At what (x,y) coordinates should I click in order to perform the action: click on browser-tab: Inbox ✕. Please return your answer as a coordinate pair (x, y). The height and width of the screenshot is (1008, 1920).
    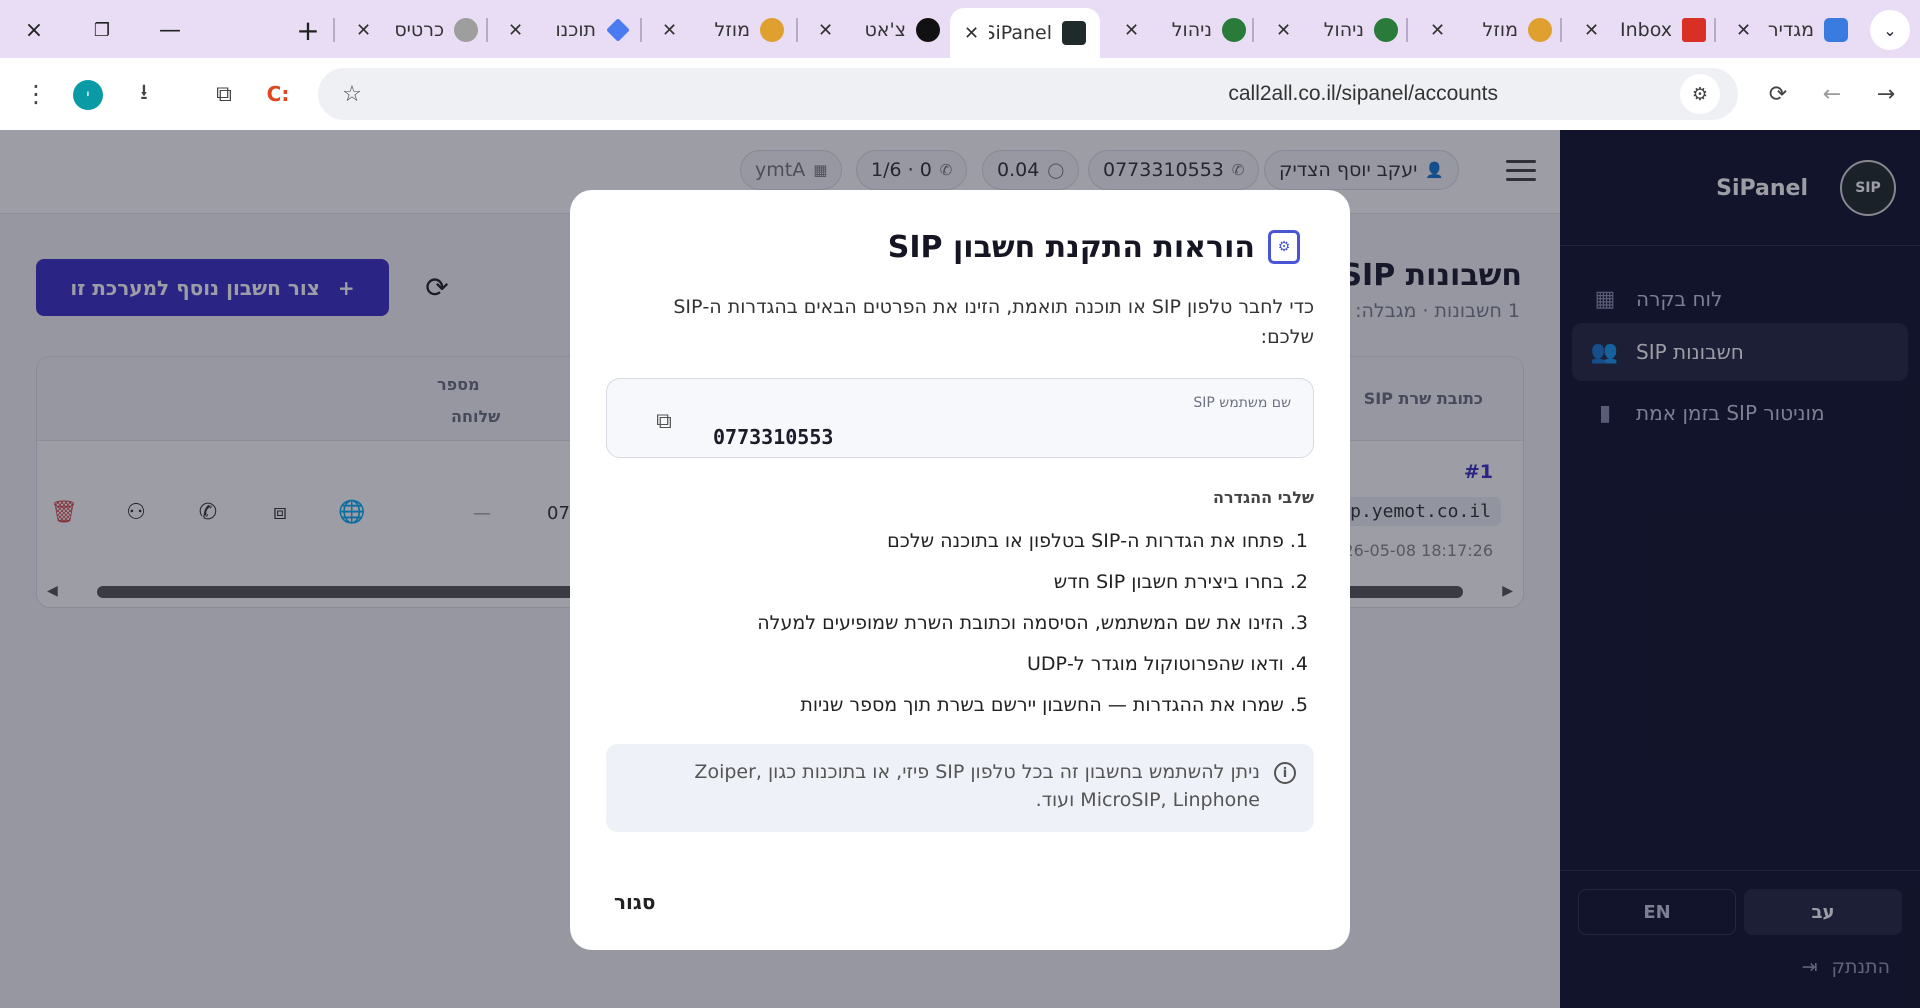
    Looking at the image, I should click on (1645, 30).